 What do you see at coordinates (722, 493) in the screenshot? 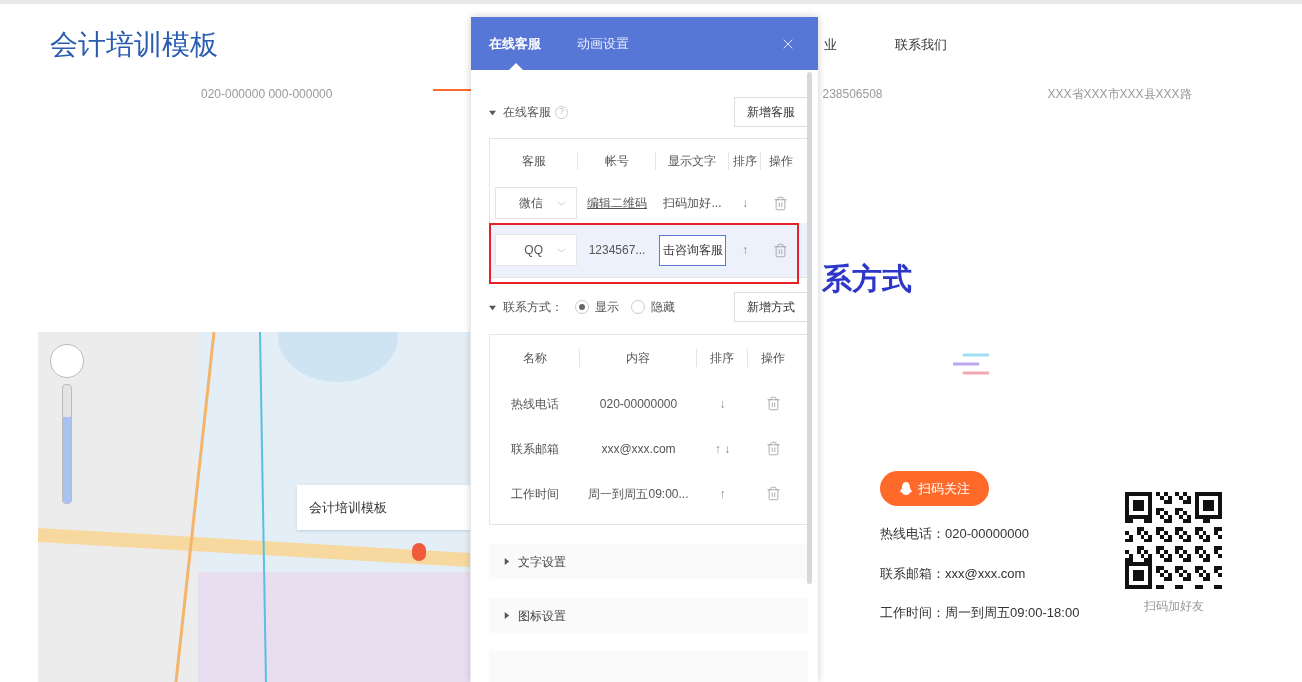
I see `sort-arrow: ↑` at bounding box center [722, 493].